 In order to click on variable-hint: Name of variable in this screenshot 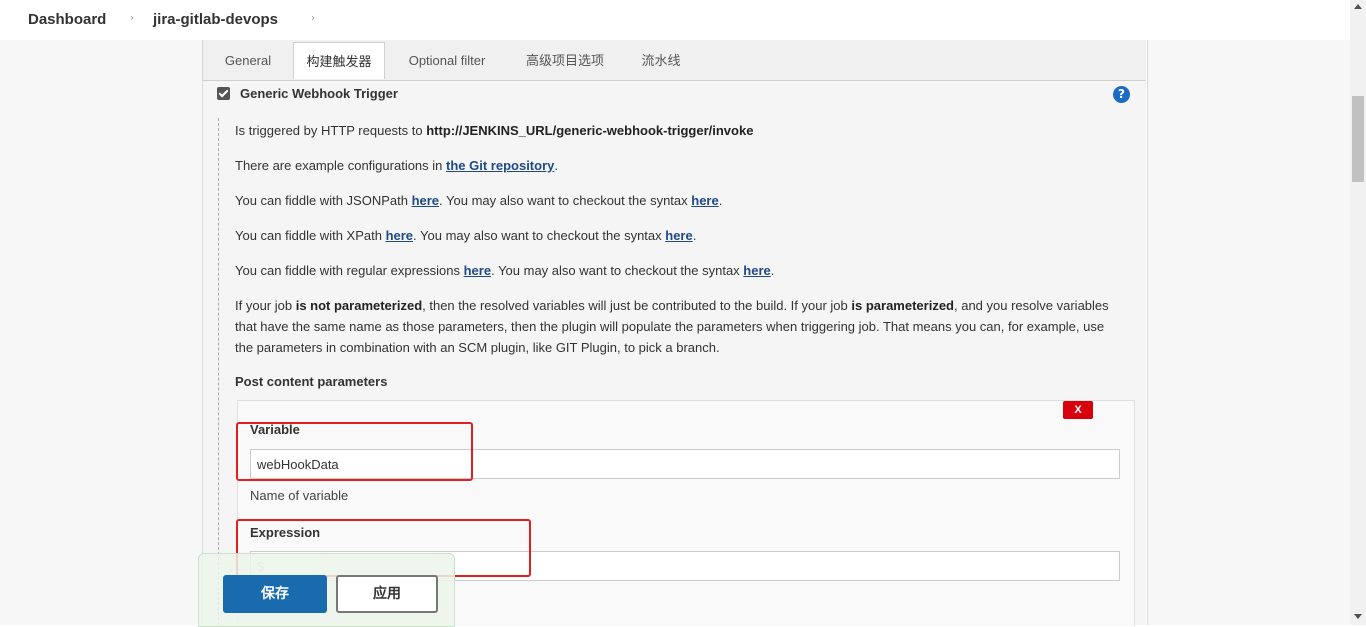, I will do `click(299, 495)`.